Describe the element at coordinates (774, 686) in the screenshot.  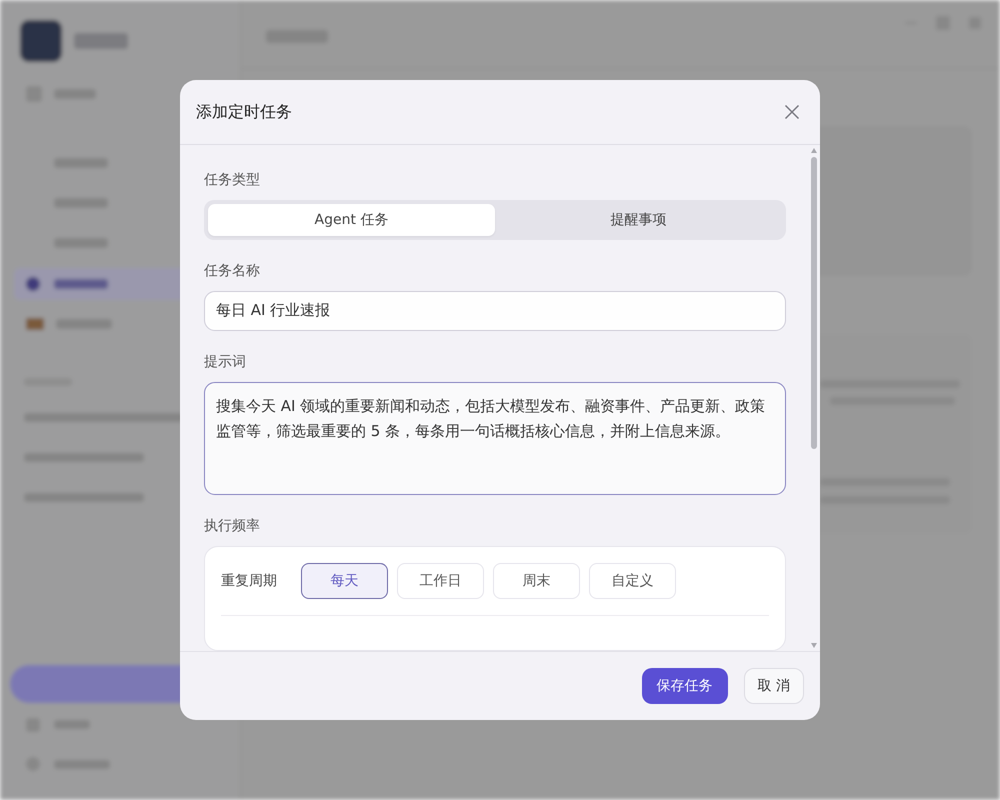
I see `cancel-button: 取 消` at that location.